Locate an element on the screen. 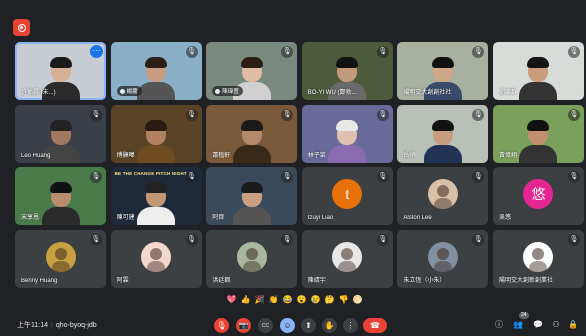 This screenshot has width=586, height=336. reaction-emoji: 😂 is located at coordinates (287, 300).